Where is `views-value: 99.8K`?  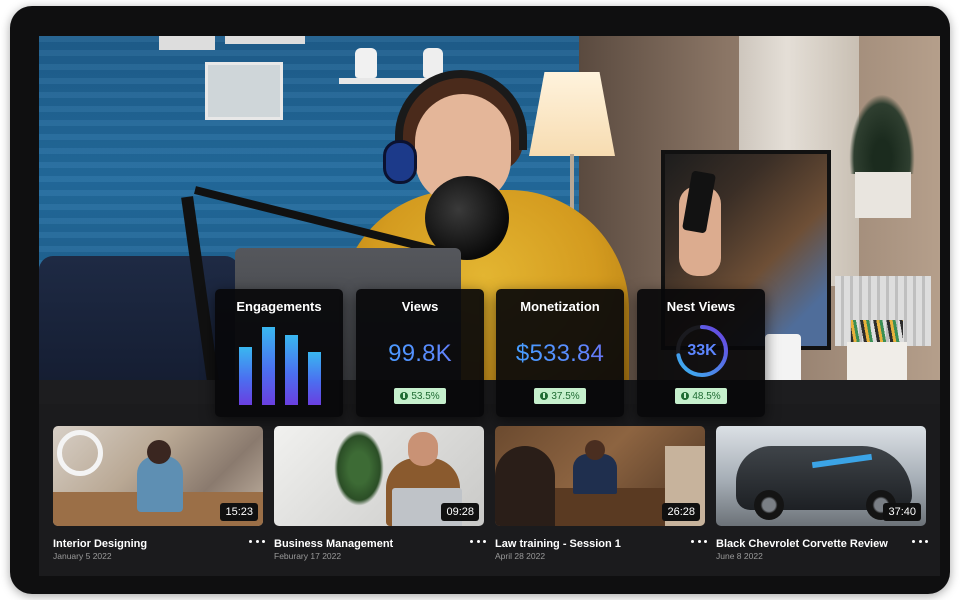 views-value: 99.8K is located at coordinates (420, 354).